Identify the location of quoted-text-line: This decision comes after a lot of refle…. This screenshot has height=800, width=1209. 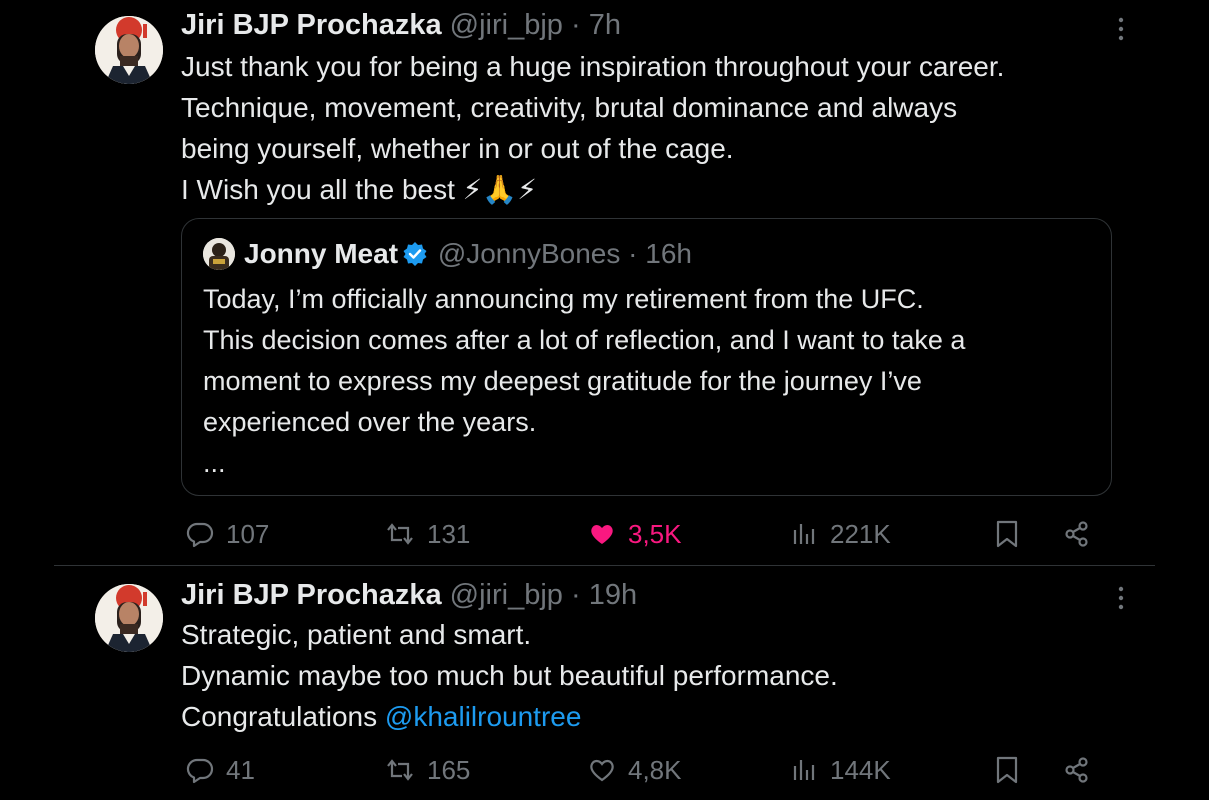
(584, 340).